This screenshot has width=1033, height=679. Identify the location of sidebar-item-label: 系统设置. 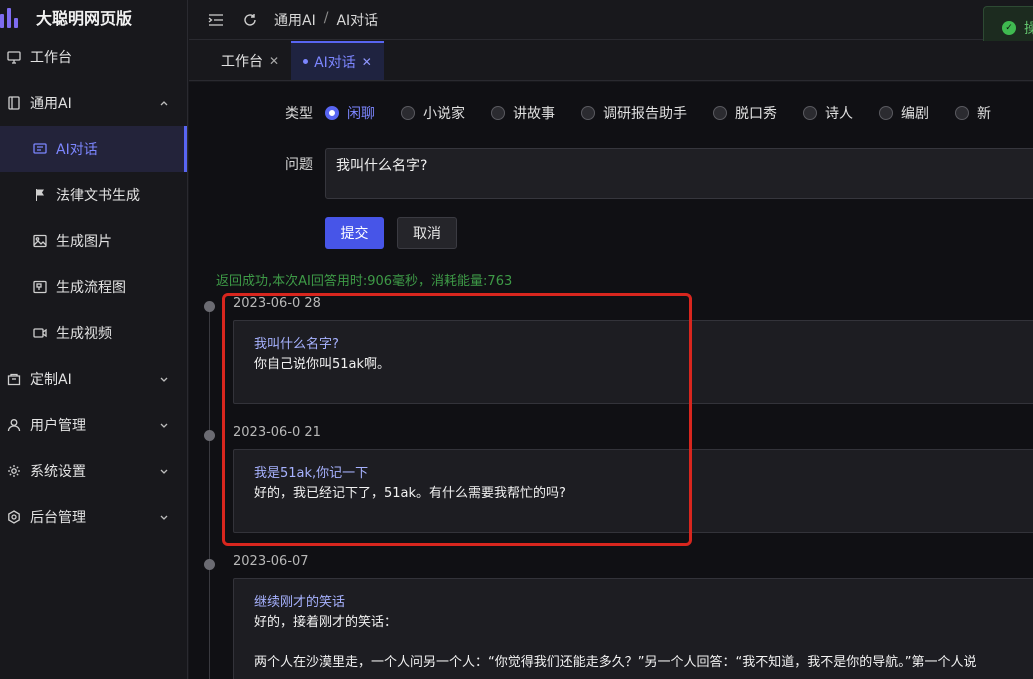
(58, 472).